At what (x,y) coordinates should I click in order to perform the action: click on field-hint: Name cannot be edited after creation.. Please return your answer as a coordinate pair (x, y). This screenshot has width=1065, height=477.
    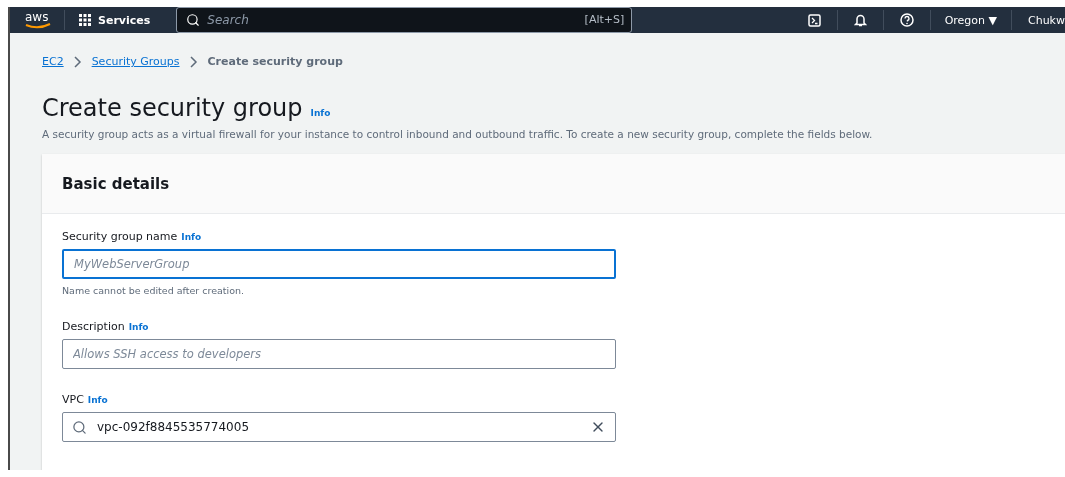
    Looking at the image, I should click on (154, 290).